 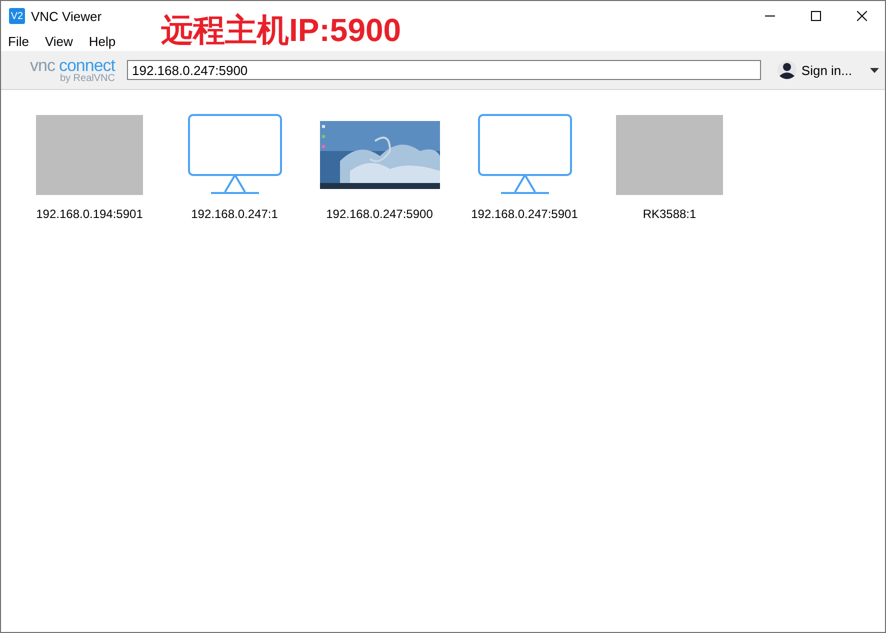 What do you see at coordinates (66, 16) in the screenshot?
I see `window-title: VNC Viewer` at bounding box center [66, 16].